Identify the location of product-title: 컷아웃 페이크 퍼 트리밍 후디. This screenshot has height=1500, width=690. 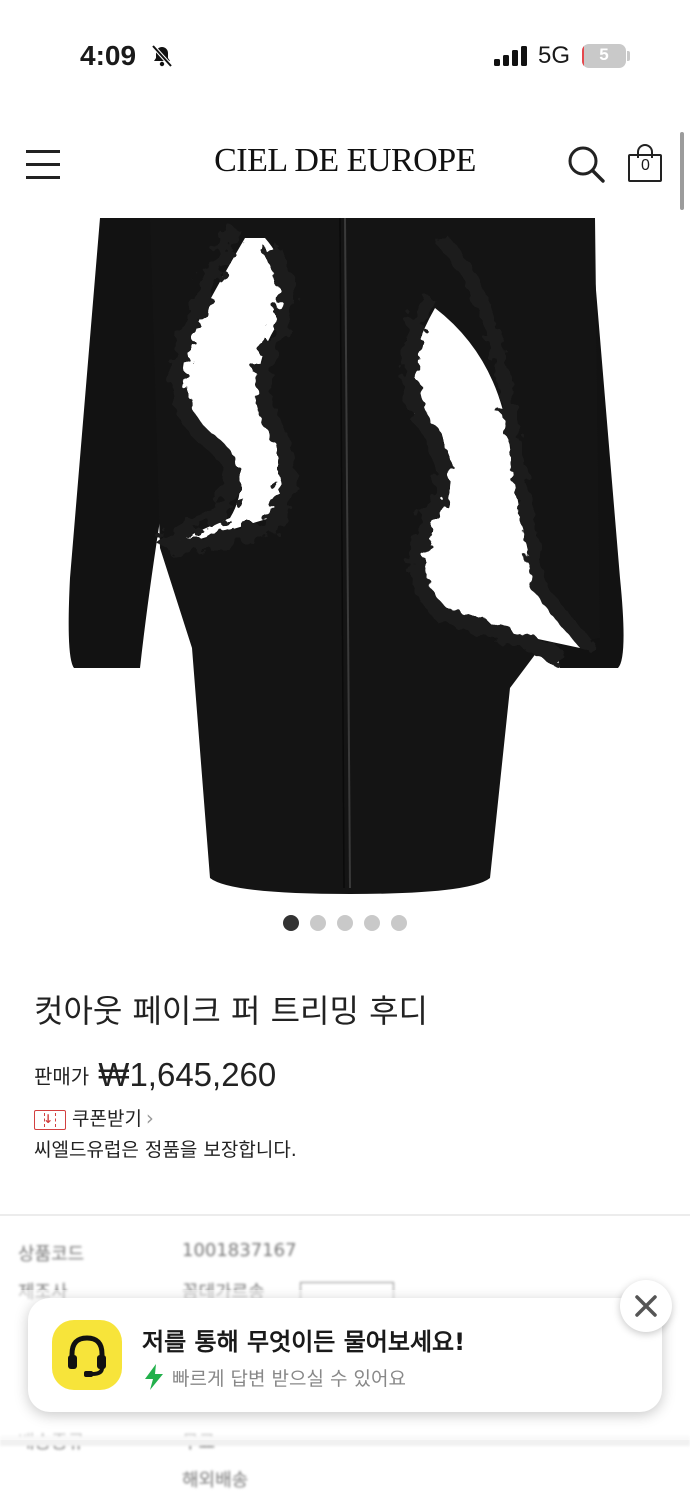
(231, 1011).